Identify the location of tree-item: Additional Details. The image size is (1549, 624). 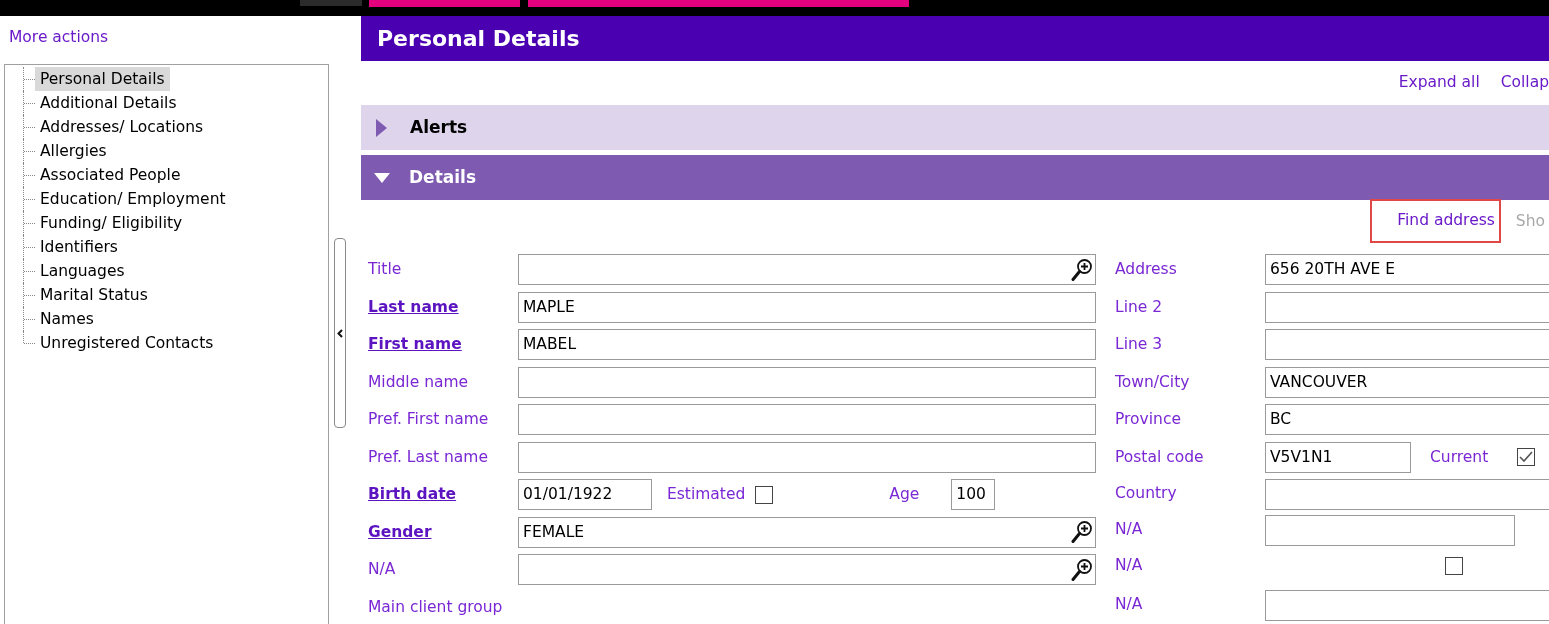
(108, 103).